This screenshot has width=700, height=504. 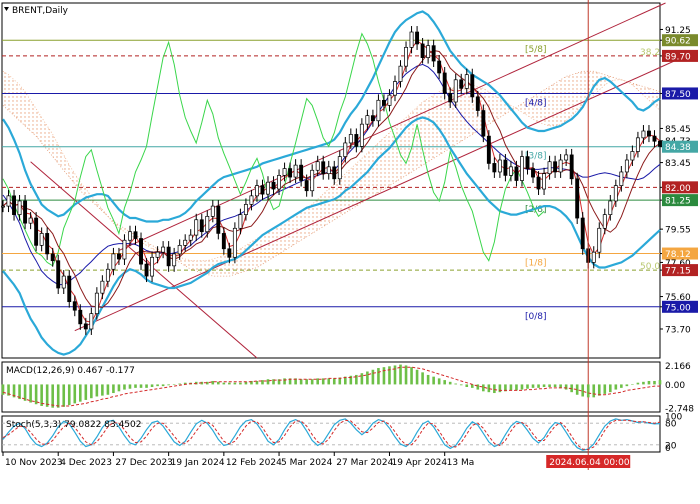 What do you see at coordinates (34, 463) in the screenshot?
I see `x-tick-label-0: 10 Nov 2023` at bounding box center [34, 463].